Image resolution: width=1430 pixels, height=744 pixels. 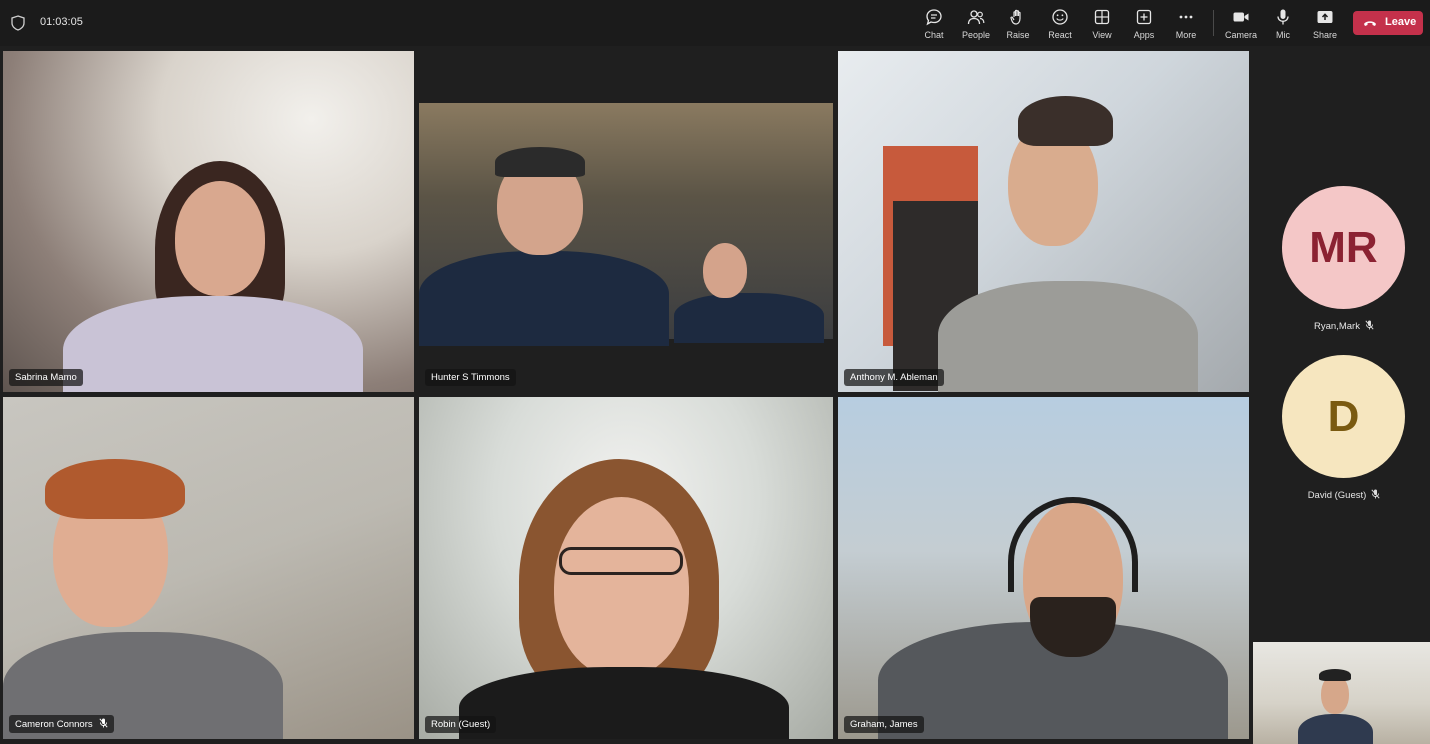 I want to click on video-tile-hunter: Hunter S Timmons, so click(x=626, y=221).